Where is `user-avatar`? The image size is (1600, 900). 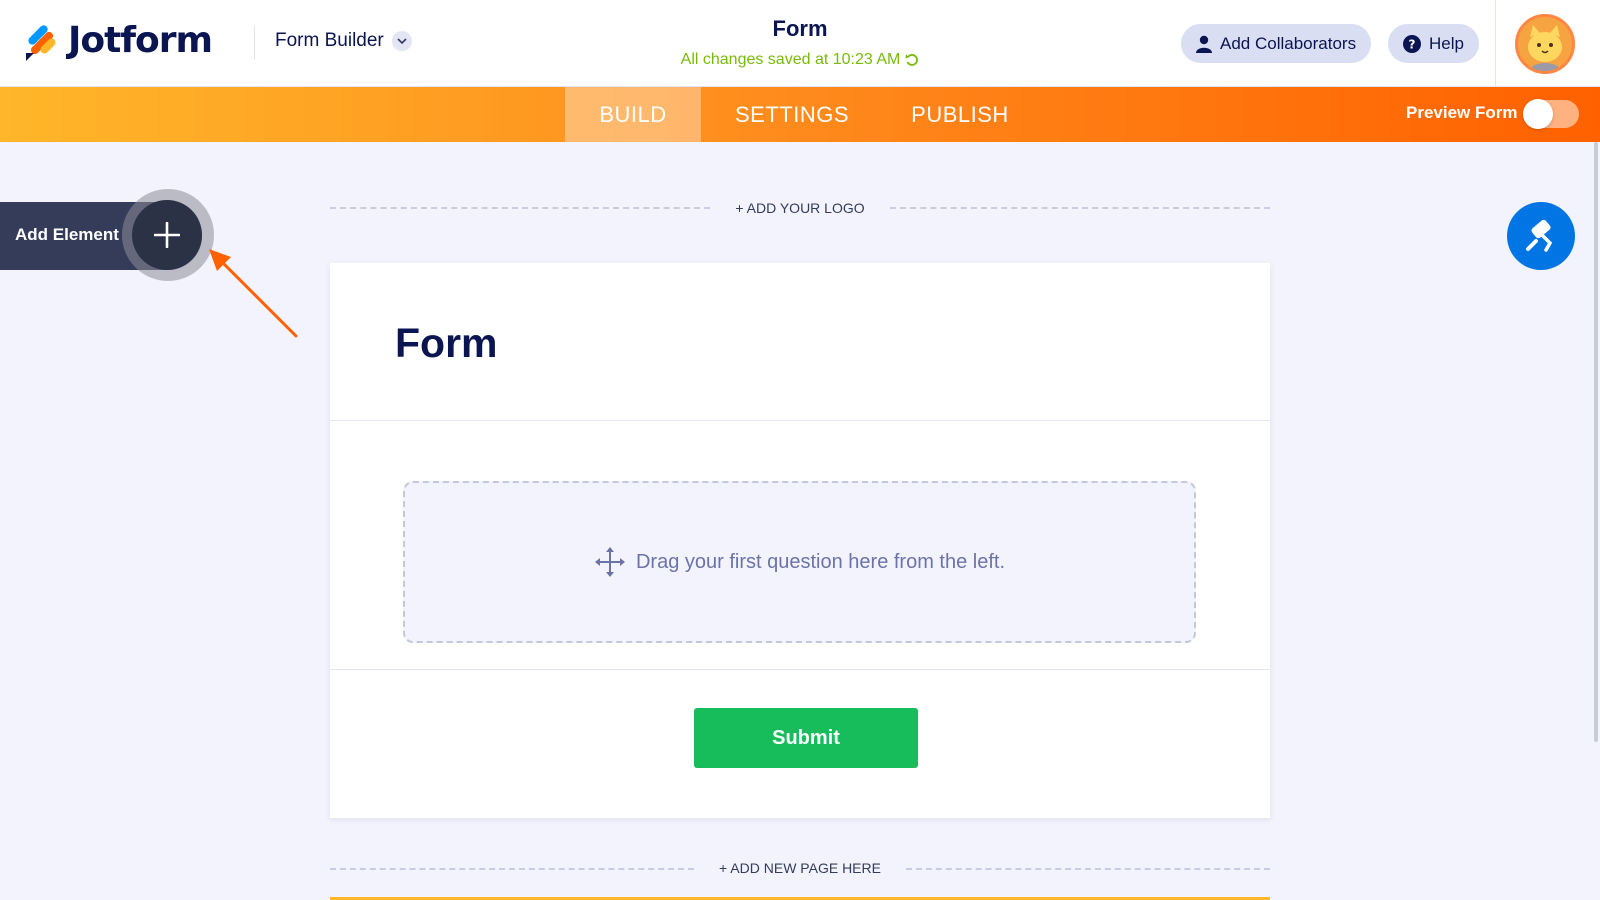 user-avatar is located at coordinates (1545, 44).